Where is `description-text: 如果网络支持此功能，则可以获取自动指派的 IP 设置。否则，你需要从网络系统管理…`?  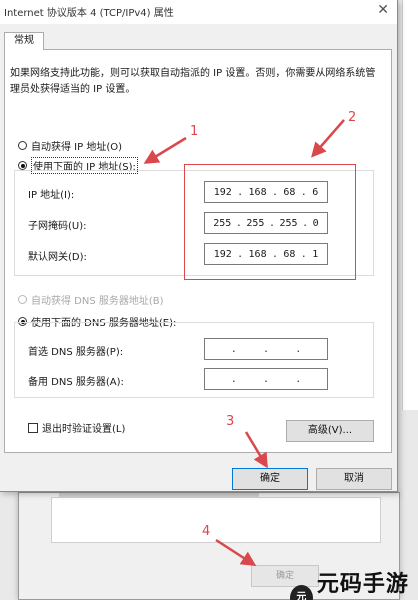 description-text: 如果网络支持此功能，则可以获取自动指派的 IP 设置。否则，你需要从网络系统管理… is located at coordinates (193, 81).